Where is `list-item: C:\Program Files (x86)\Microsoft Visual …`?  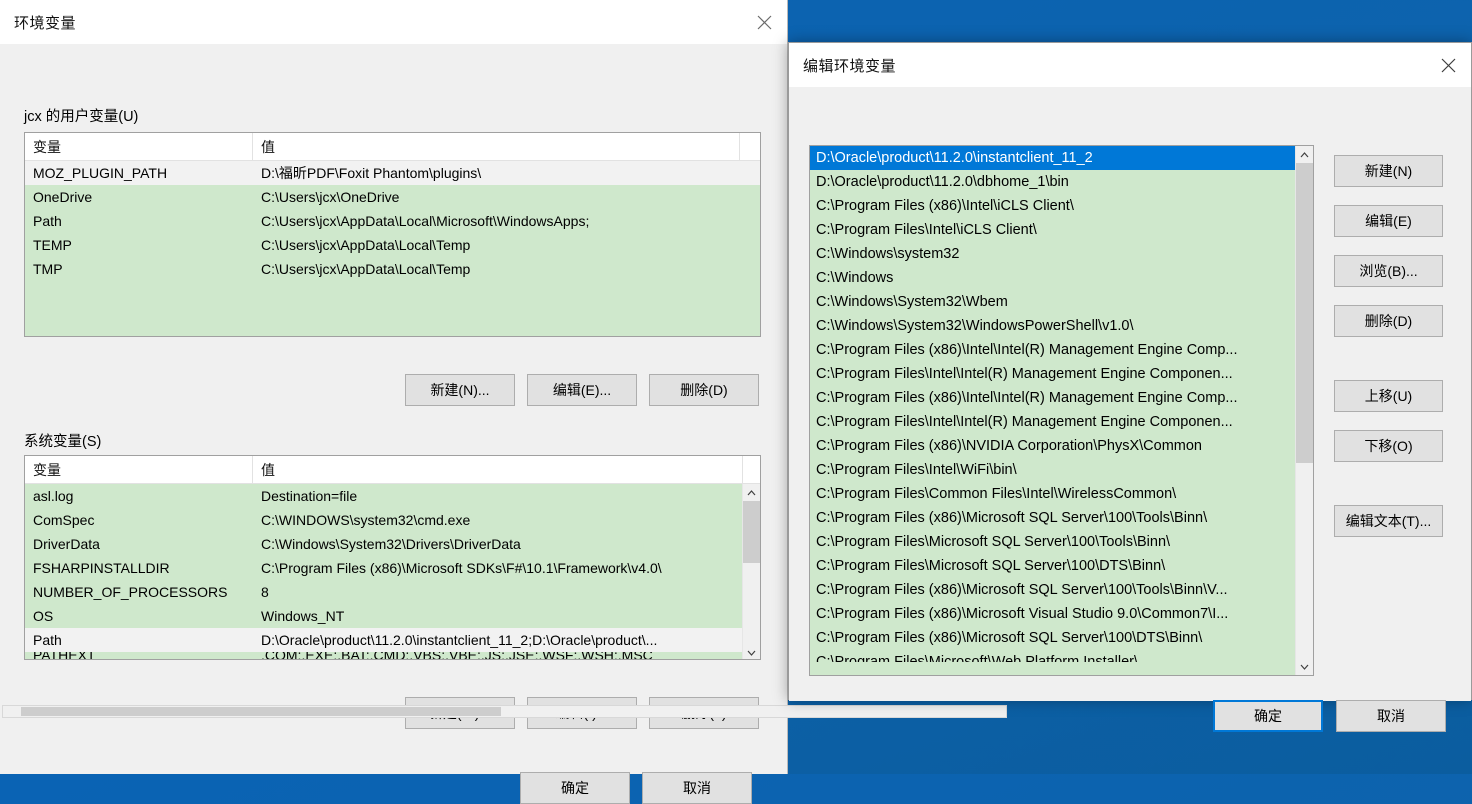
list-item: C:\Program Files (x86)\Microsoft Visual … is located at coordinates (1061, 614).